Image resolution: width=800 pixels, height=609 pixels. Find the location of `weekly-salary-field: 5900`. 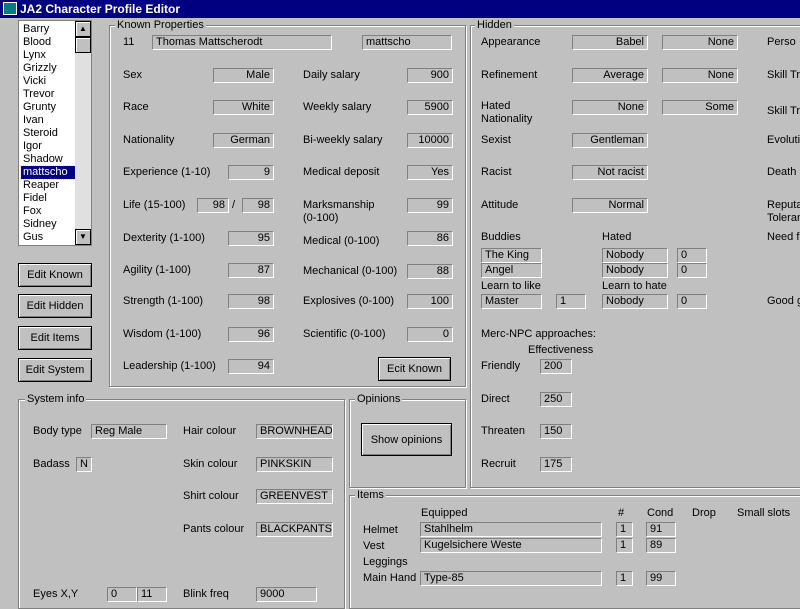

weekly-salary-field: 5900 is located at coordinates (430, 107).